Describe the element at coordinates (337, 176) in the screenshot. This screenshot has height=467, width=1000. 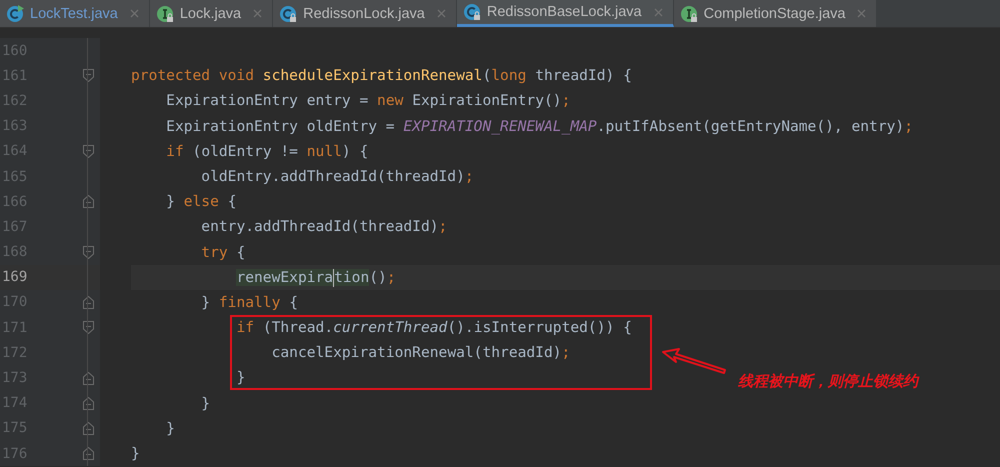
I see `code-line: oldEntry.addThreadId(threadId);` at that location.